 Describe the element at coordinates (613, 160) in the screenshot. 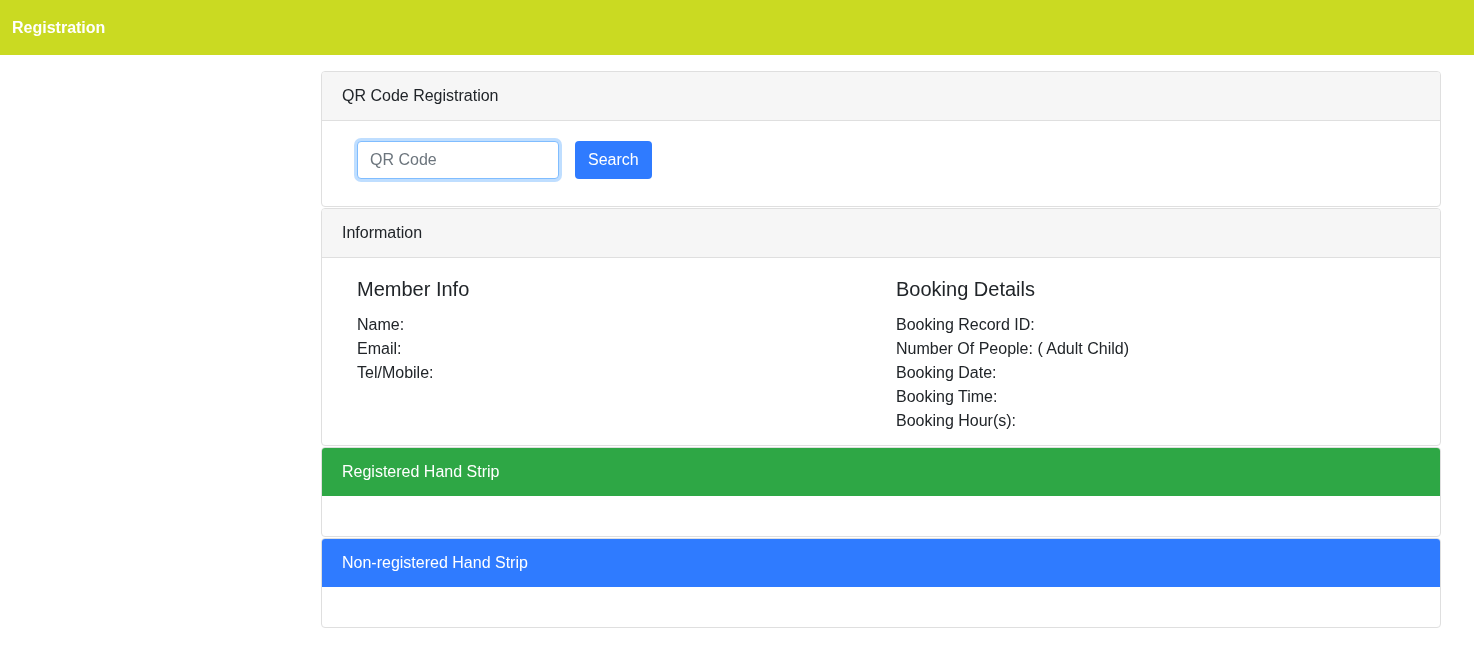

I see `search-button: Search` at that location.